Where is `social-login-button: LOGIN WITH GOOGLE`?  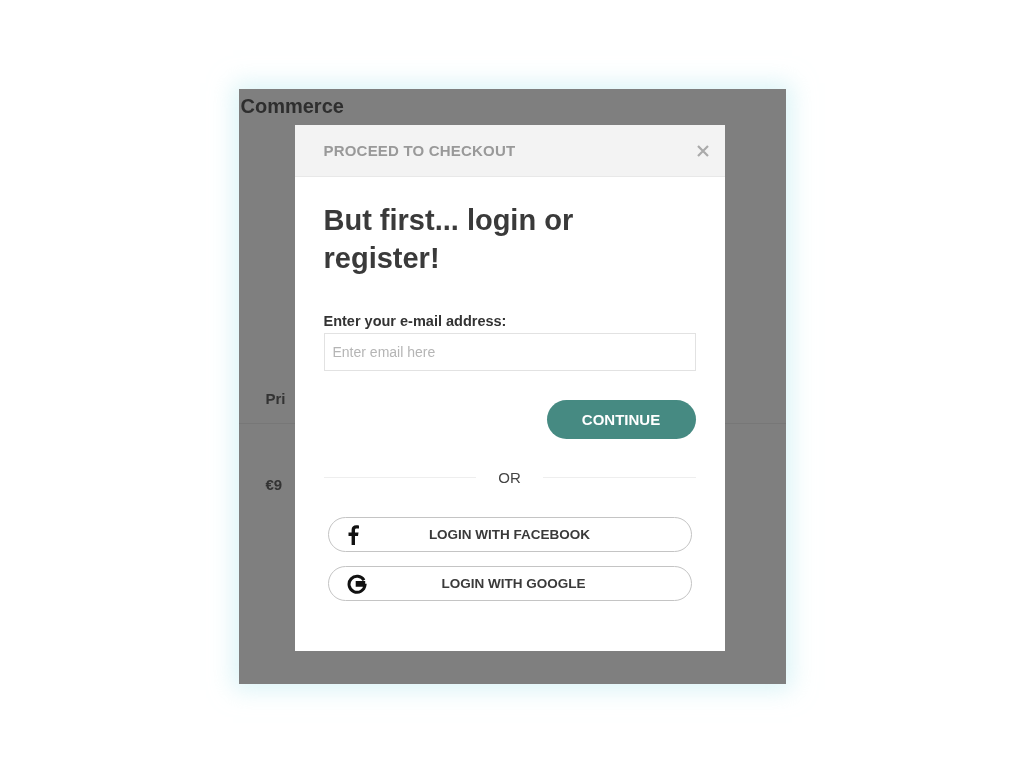 social-login-button: LOGIN WITH GOOGLE is located at coordinates (509, 583).